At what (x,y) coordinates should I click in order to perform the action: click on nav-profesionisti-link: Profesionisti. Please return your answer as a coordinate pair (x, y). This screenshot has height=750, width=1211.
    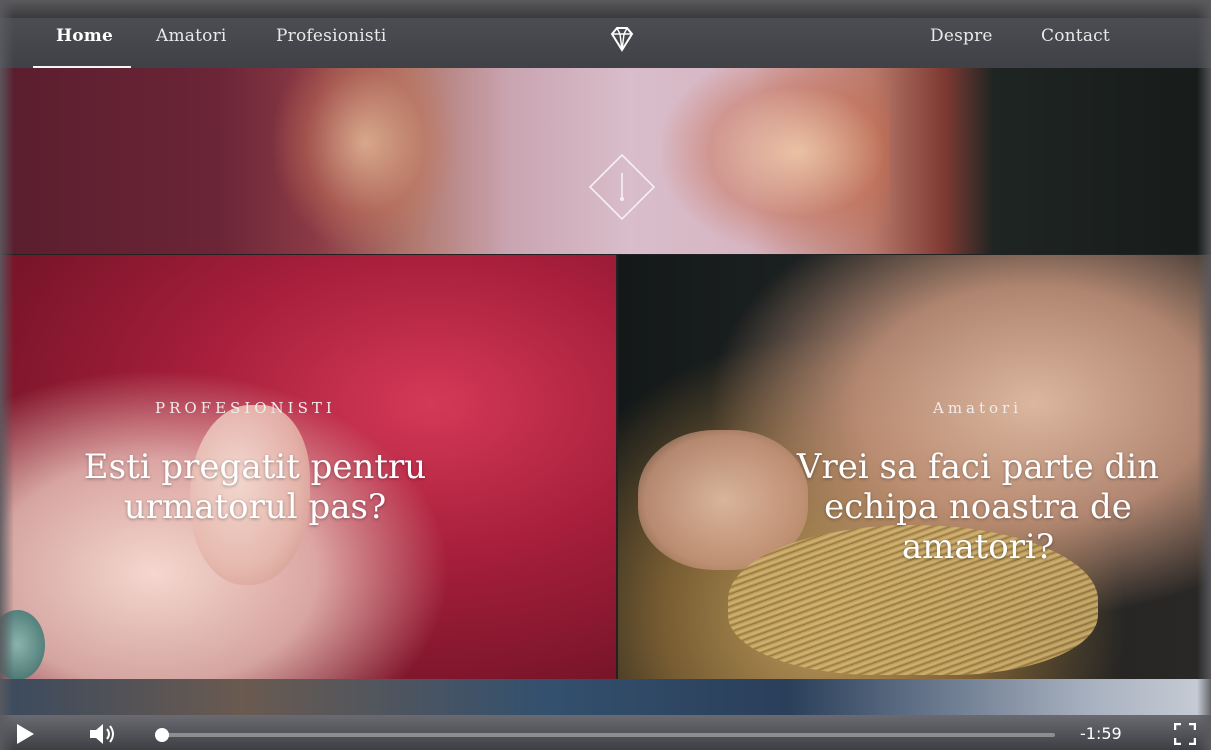
    Looking at the image, I should click on (331, 36).